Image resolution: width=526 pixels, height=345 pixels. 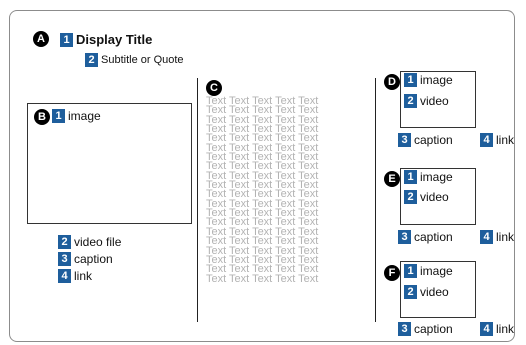 I want to click on section-e-link-row: 4 link, so click(x=497, y=237).